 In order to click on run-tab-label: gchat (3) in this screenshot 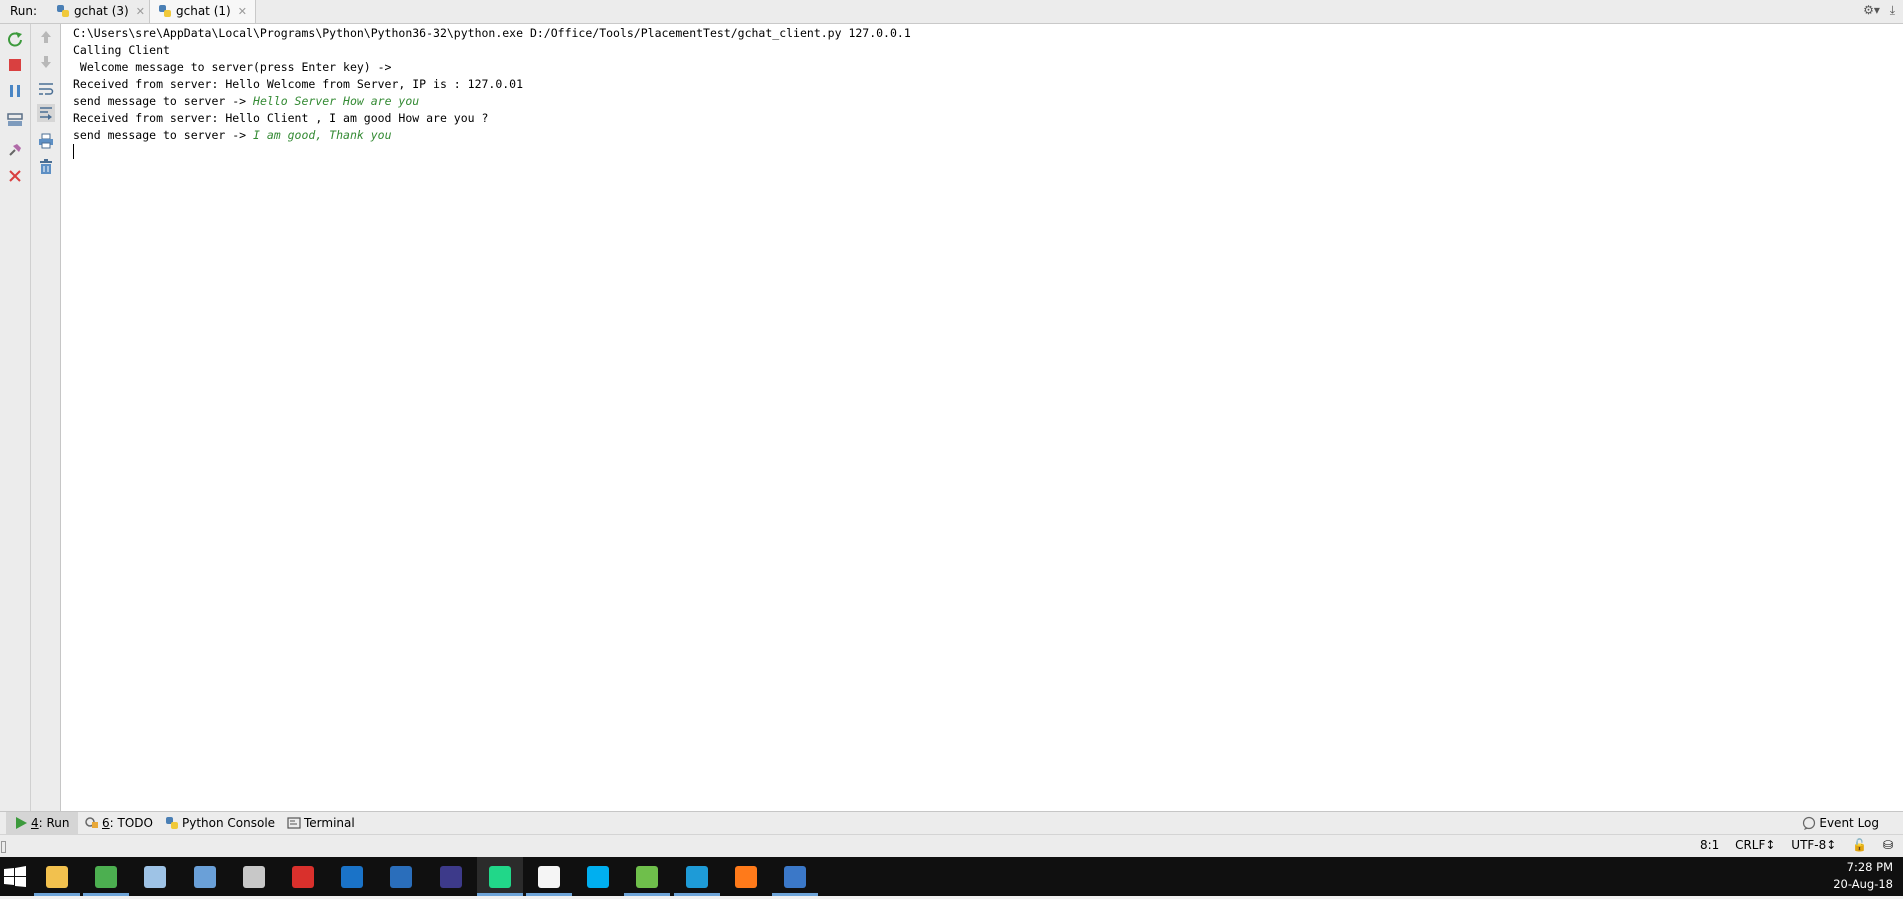, I will do `click(101, 11)`.